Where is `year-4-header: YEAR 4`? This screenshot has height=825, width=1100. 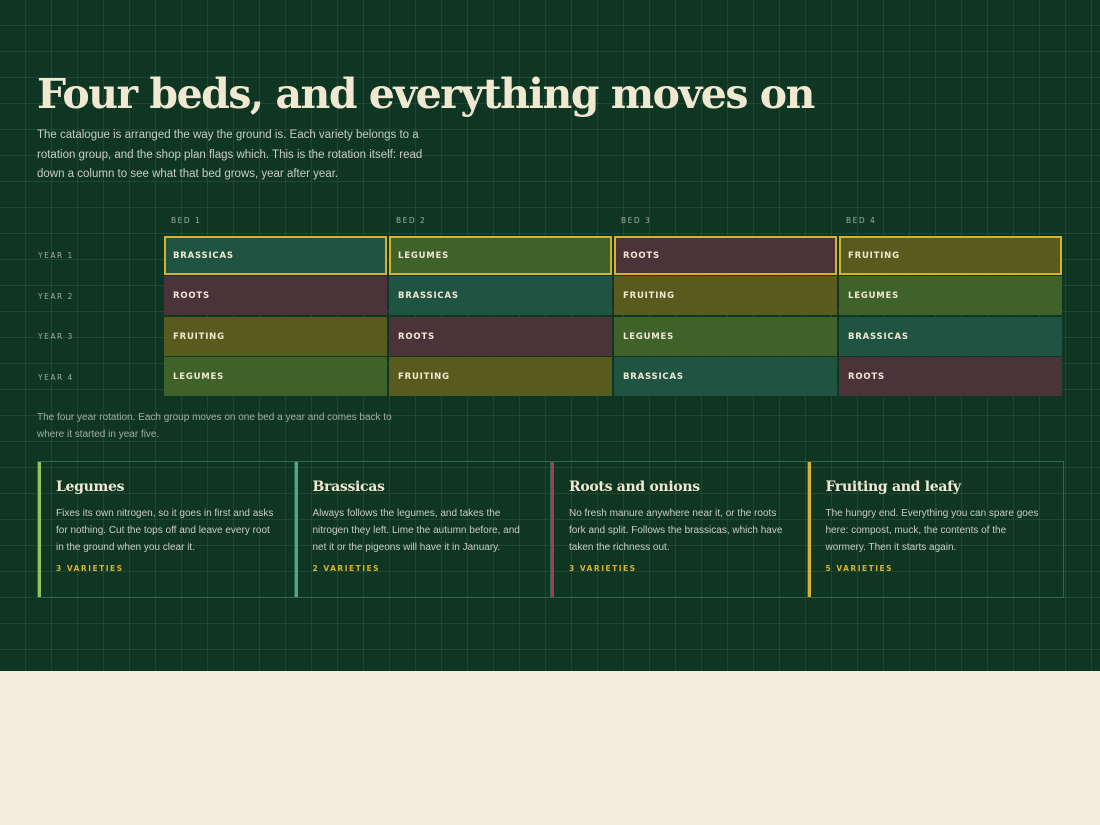 year-4-header: YEAR 4 is located at coordinates (56, 377).